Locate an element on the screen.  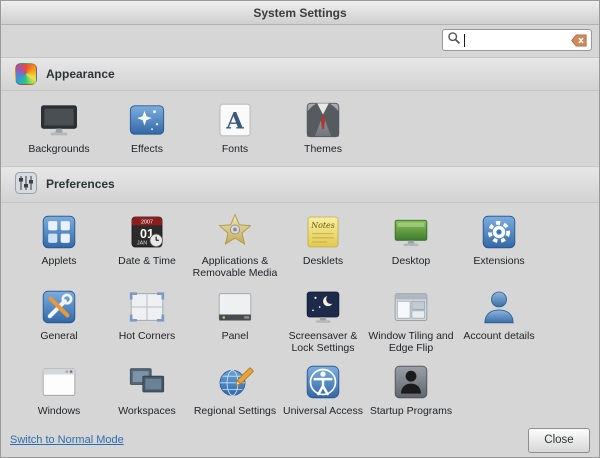
window-title: System Settings is located at coordinates (300, 12).